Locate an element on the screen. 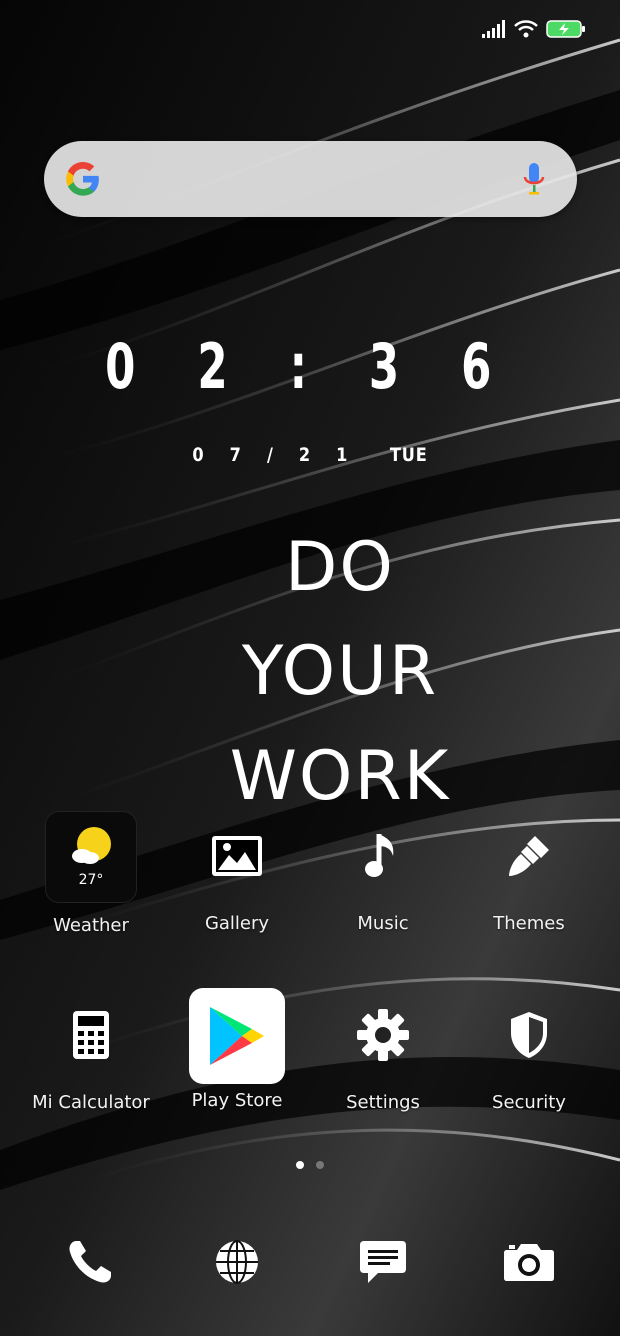 The width and height of the screenshot is (620, 1336). weather-temp: 27° is located at coordinates (91, 880).